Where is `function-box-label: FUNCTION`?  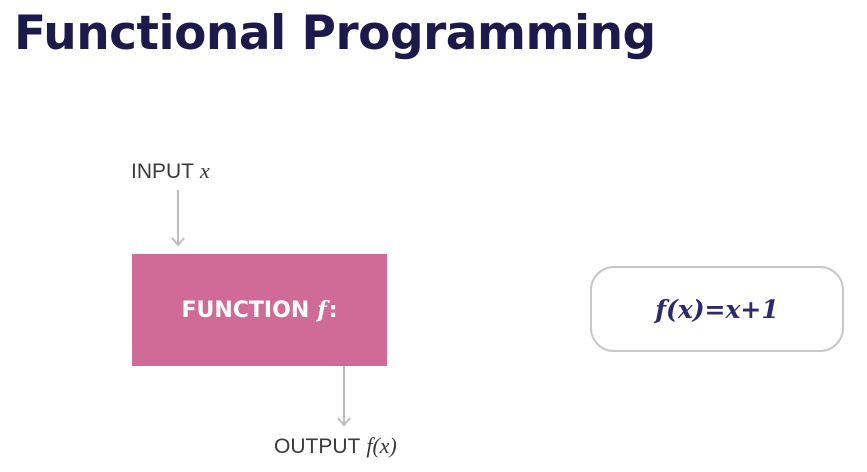 function-box-label: FUNCTION is located at coordinates (245, 310).